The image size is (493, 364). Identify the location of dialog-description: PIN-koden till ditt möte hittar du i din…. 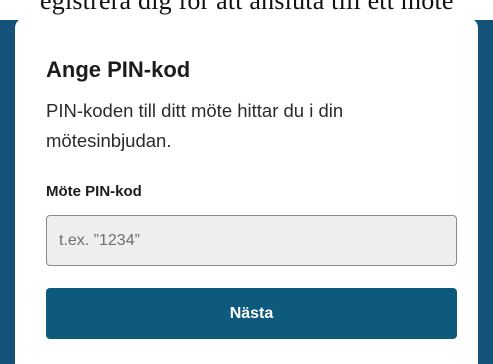
(195, 125).